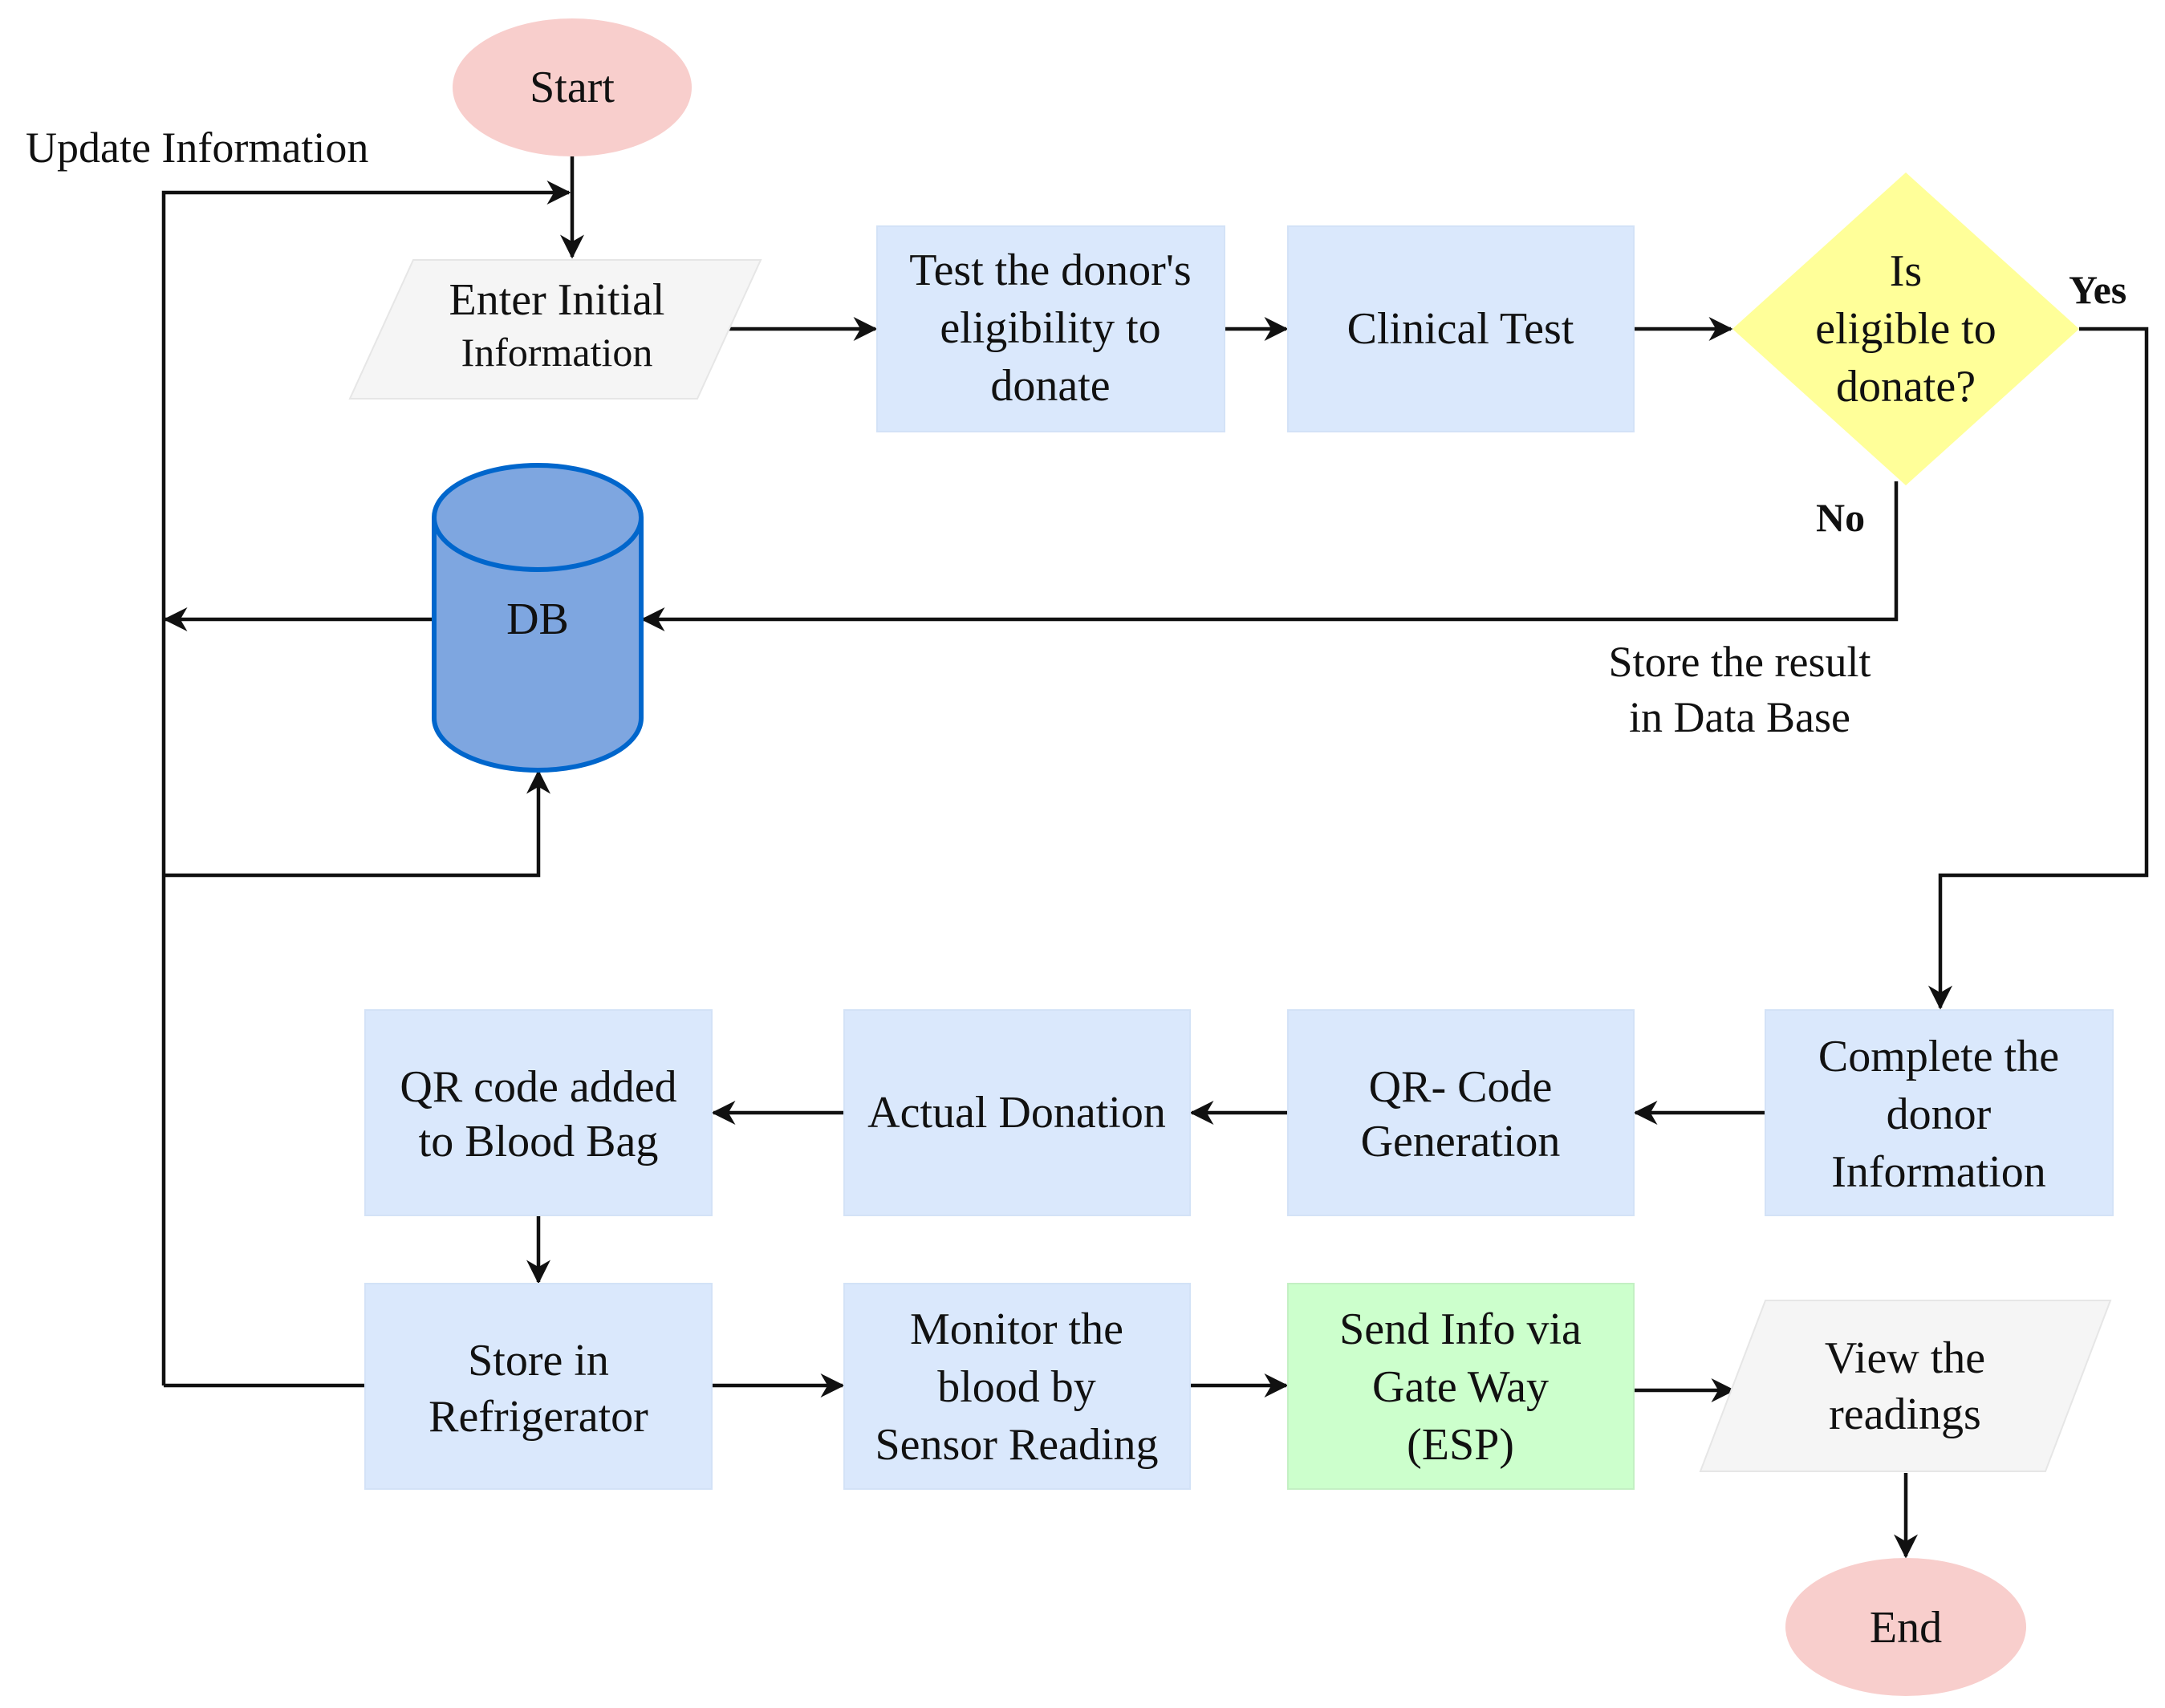 The image size is (2165, 1708). I want to click on update-information-label: Update Information, so click(197, 148).